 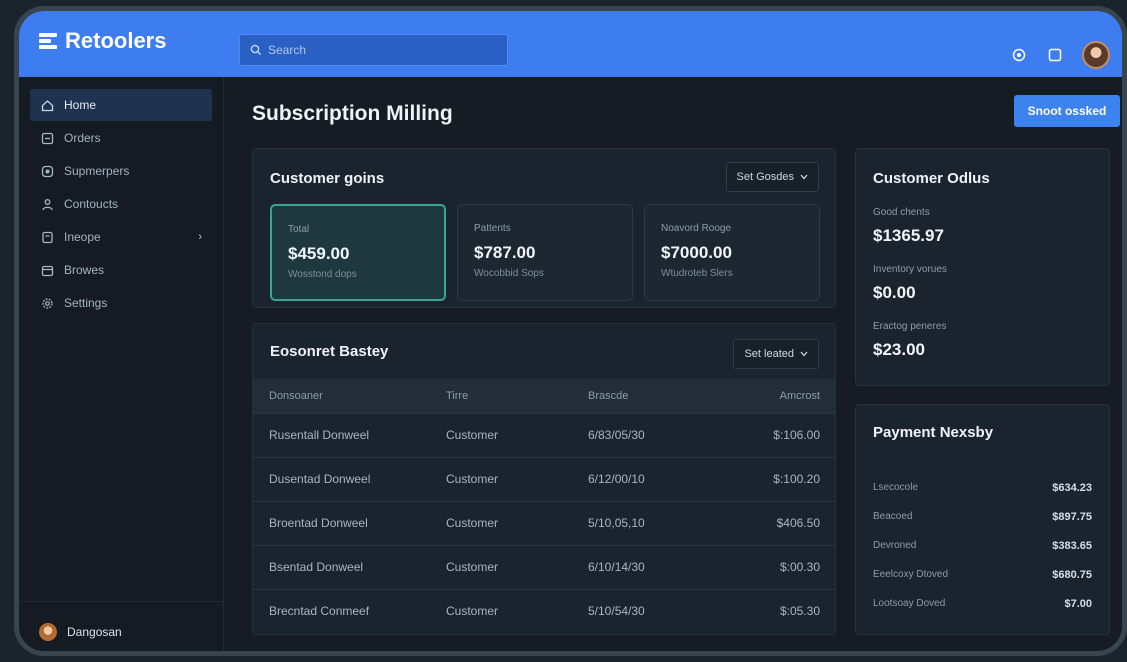 I want to click on stat-card-pattents: Pattents $787.00 Wocobbid Sops, so click(x=545, y=252).